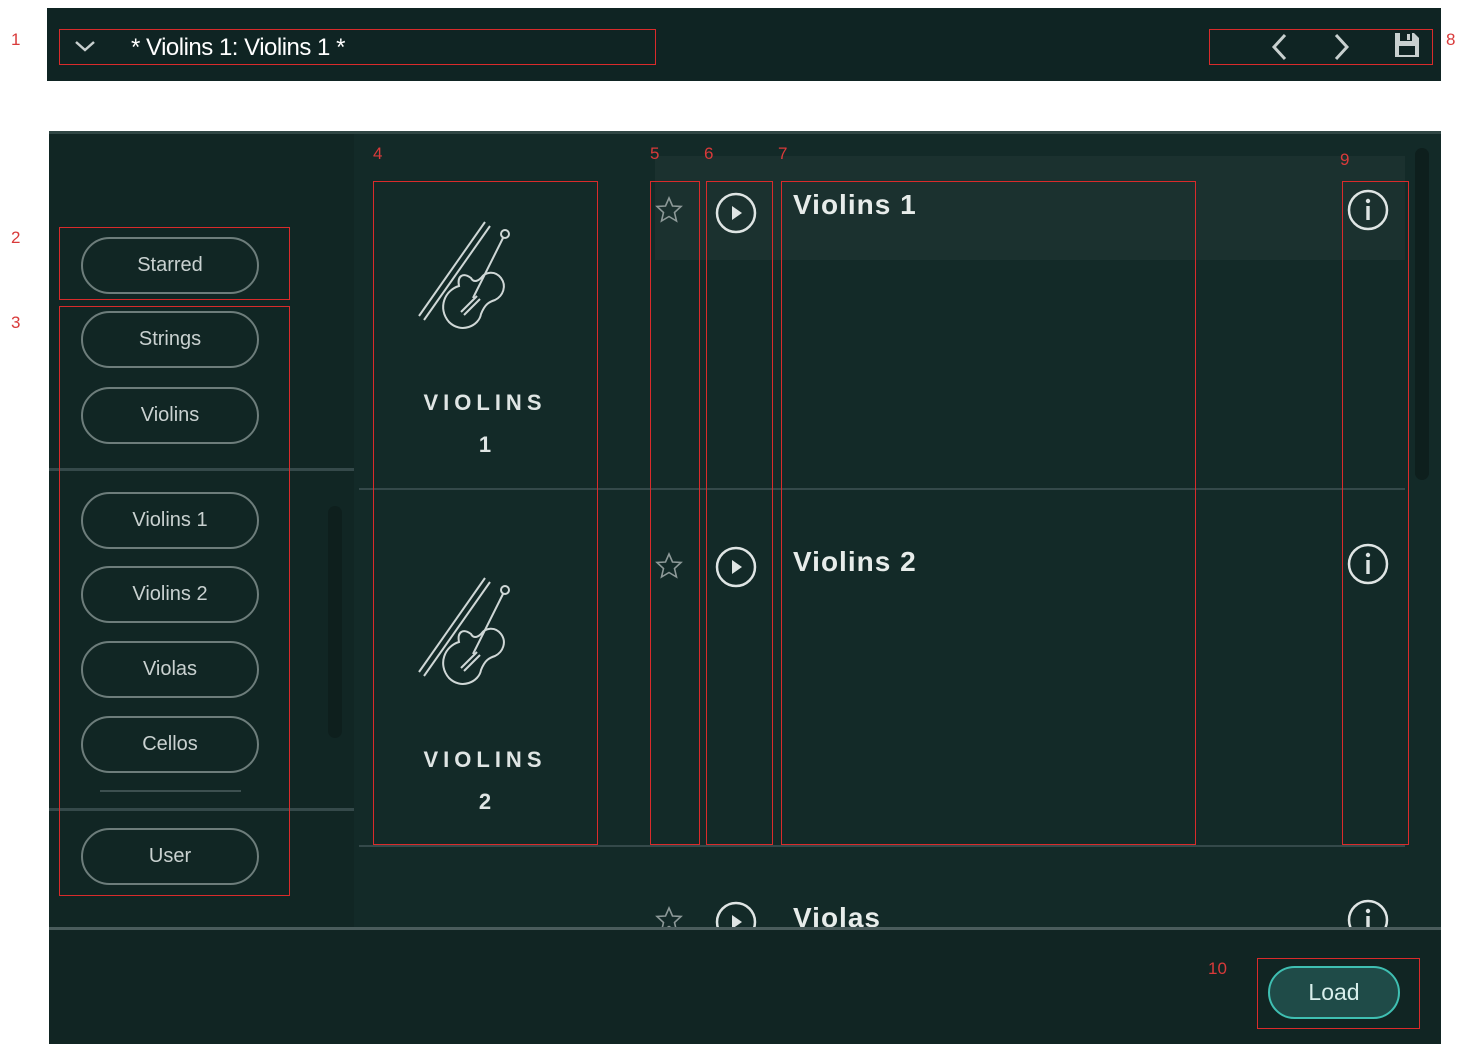 Image resolution: width=1461 pixels, height=1044 pixels. What do you see at coordinates (744, 44) in the screenshot?
I see `preset-header-bar: * Violins 1: Violins 1 *` at bounding box center [744, 44].